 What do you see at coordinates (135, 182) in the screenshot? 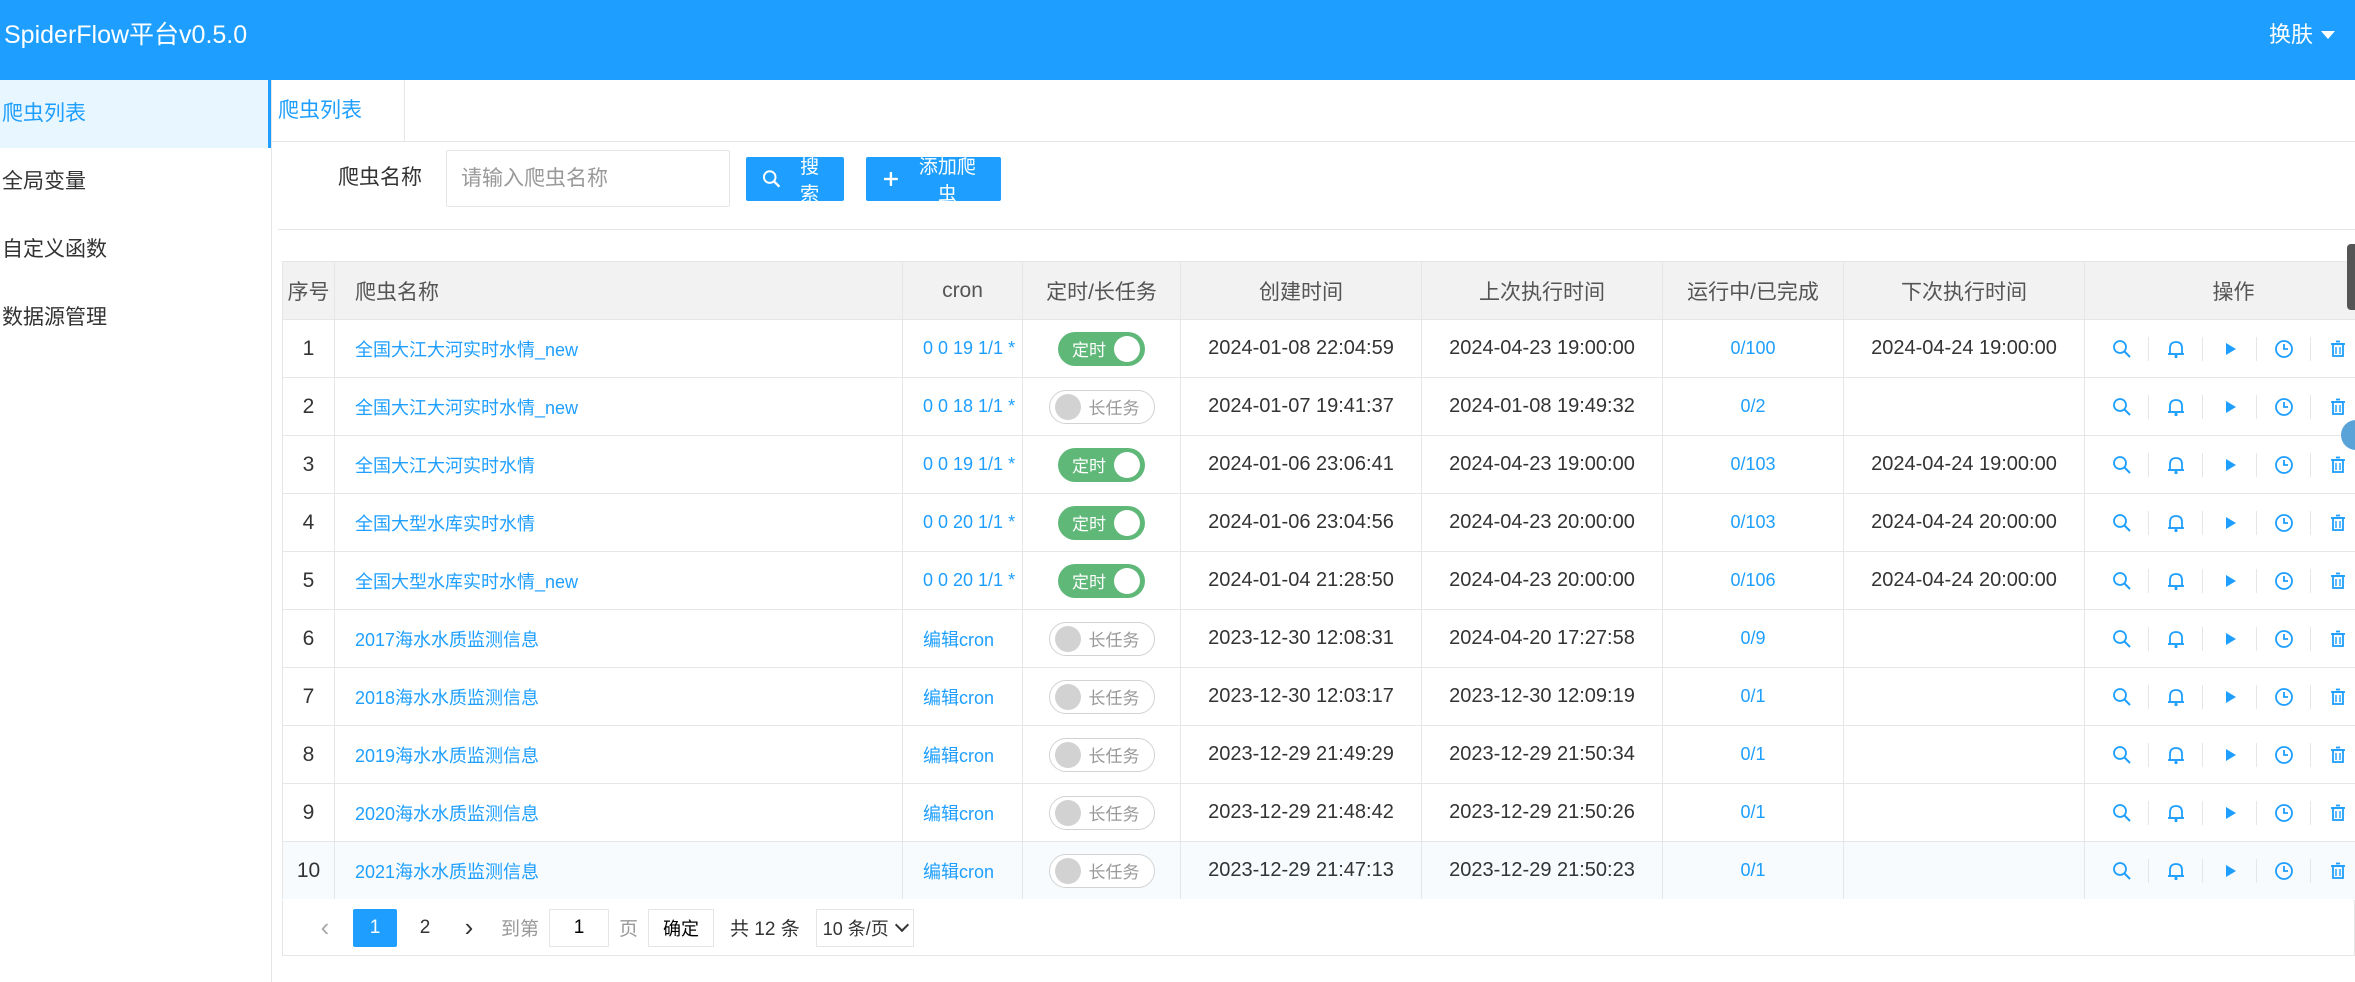
I see `sidebar-item-global-variables: 全局变量` at bounding box center [135, 182].